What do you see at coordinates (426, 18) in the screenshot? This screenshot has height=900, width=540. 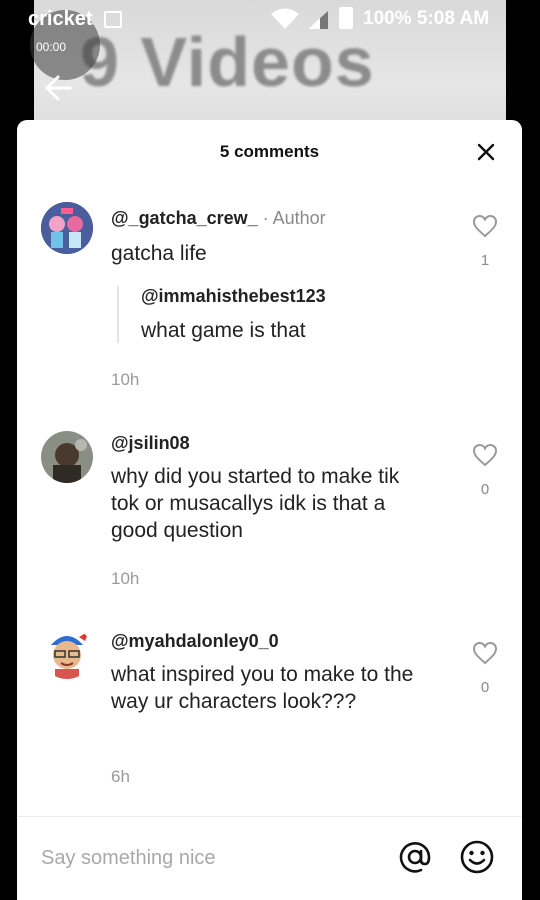 I see `battery-and-time: 100% 5:08 AM` at bounding box center [426, 18].